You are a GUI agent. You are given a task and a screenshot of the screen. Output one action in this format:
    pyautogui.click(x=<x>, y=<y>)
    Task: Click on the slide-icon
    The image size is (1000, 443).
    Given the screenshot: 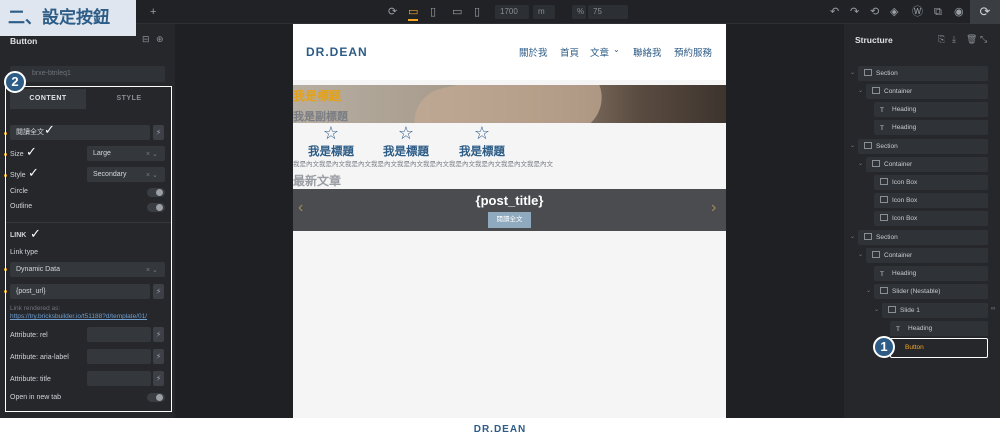 What is the action you would take?
    pyautogui.click(x=892, y=309)
    